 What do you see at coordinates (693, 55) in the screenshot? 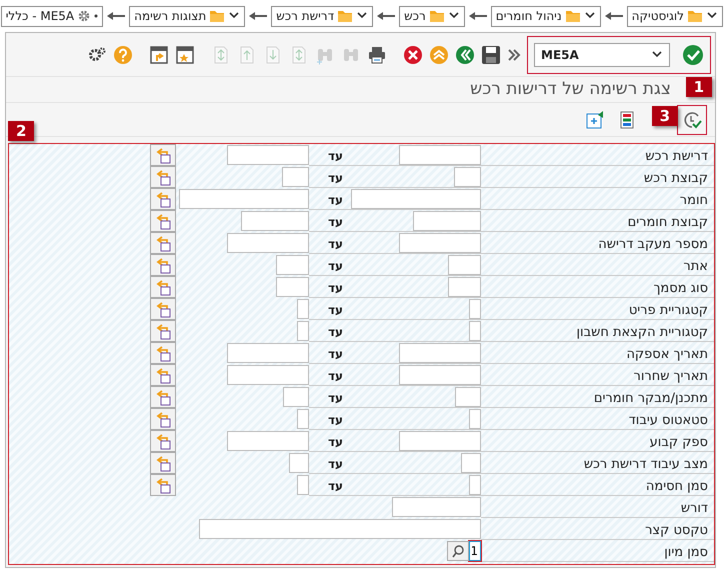
I see `checkmark-icon` at bounding box center [693, 55].